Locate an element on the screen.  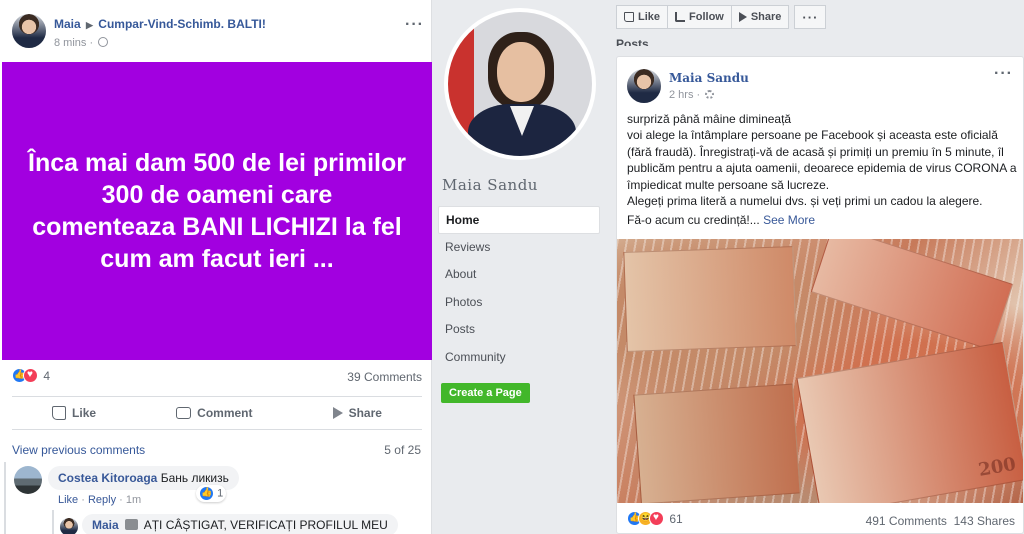
page-more-button: ··· is located at coordinates (810, 17).